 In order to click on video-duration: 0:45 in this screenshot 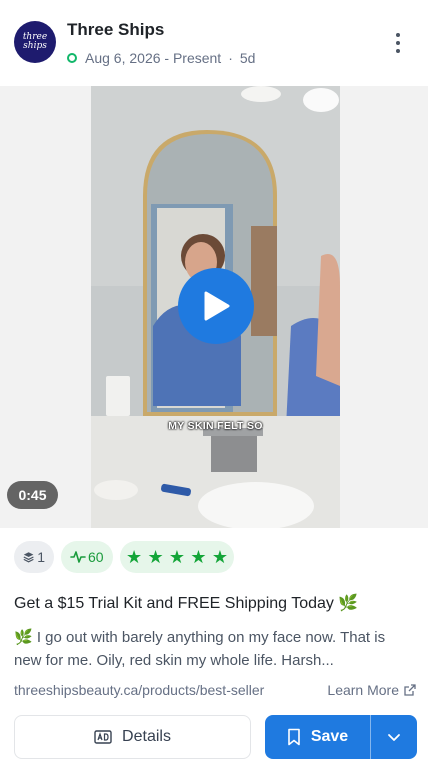, I will do `click(32, 495)`.